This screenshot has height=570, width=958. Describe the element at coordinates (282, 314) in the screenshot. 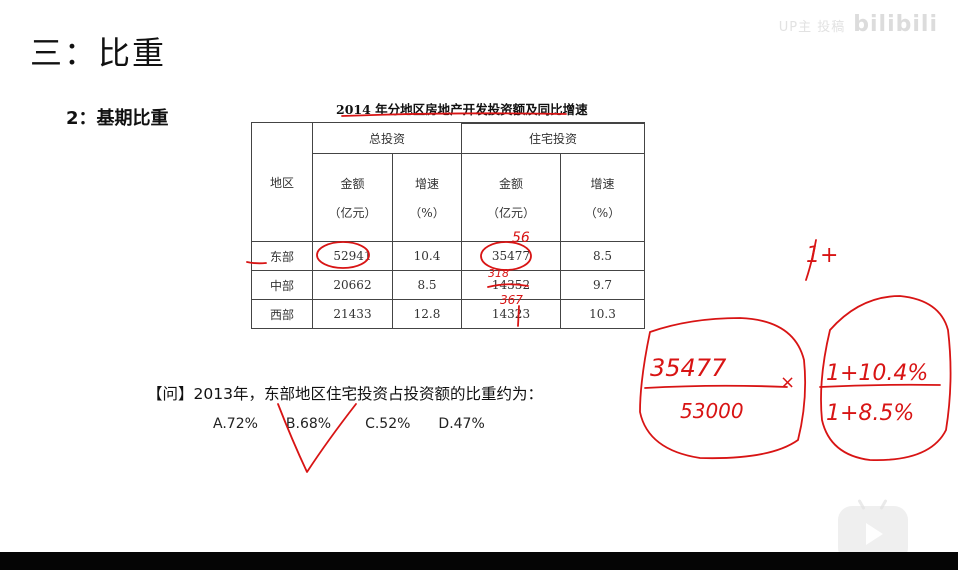

I see `cell-region: 西部` at that location.